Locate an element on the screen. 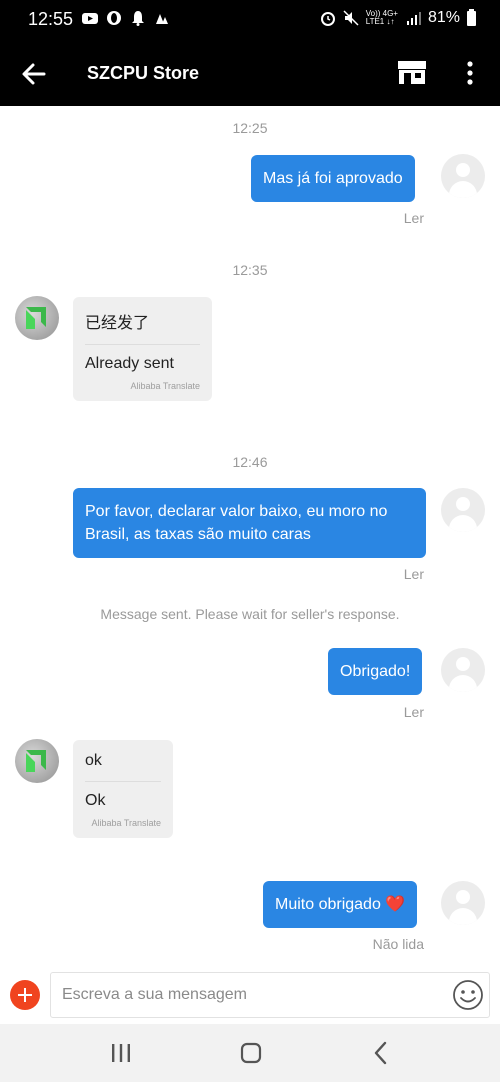 This screenshot has height=1082, width=500. network-label: Vo)) 4G+ LTE1 ↓↑ is located at coordinates (382, 18).